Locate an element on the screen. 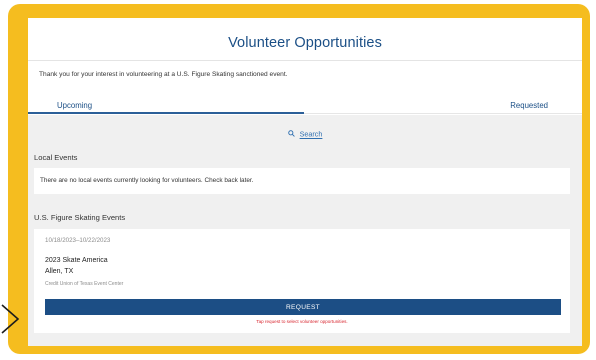  event-venue: Credit Union of Texas Event Center is located at coordinates (84, 284).